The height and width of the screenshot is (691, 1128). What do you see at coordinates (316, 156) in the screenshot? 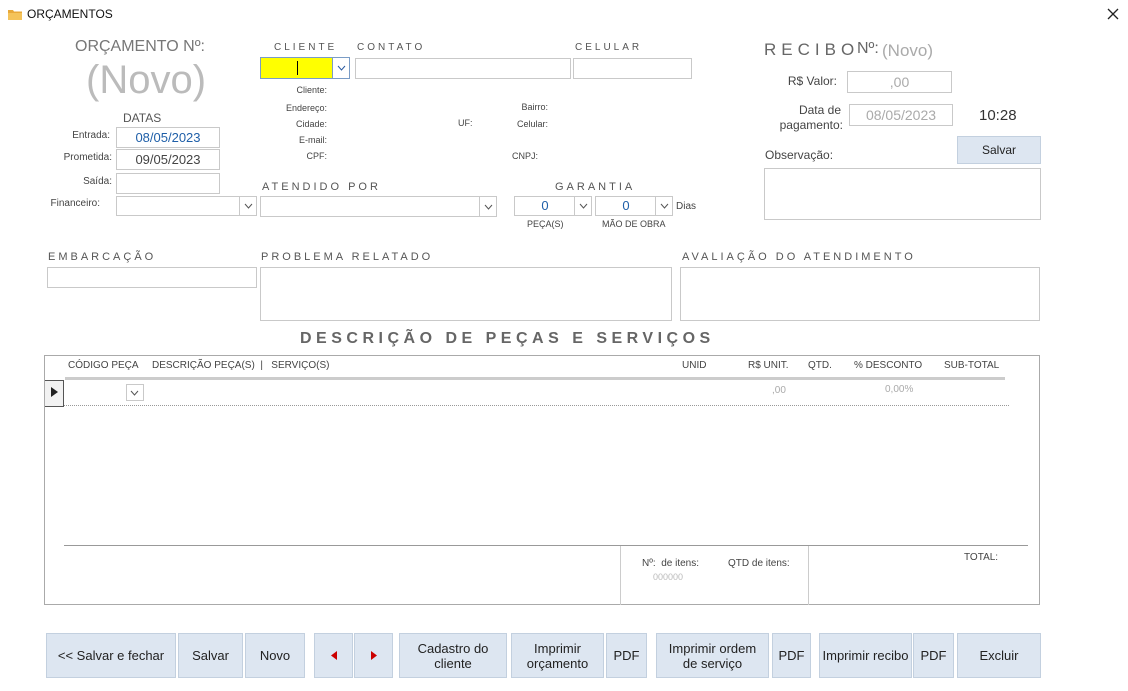
I see `info-cpf-label: CPF:` at bounding box center [316, 156].